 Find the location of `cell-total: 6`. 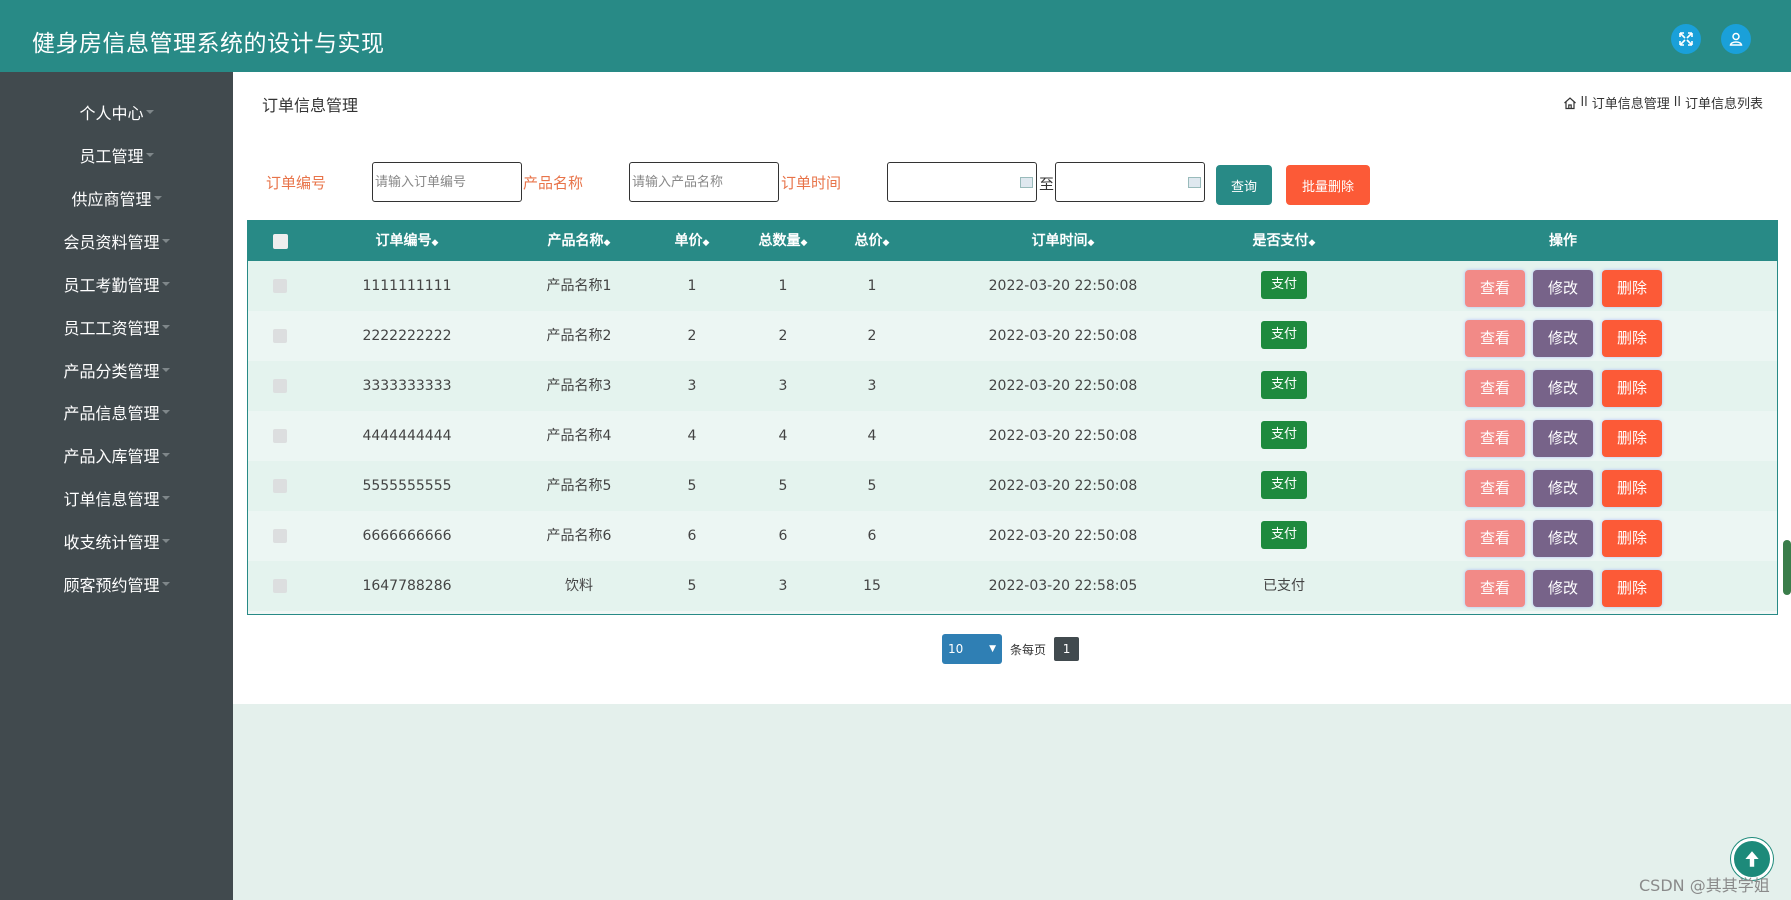

cell-total: 6 is located at coordinates (872, 536).